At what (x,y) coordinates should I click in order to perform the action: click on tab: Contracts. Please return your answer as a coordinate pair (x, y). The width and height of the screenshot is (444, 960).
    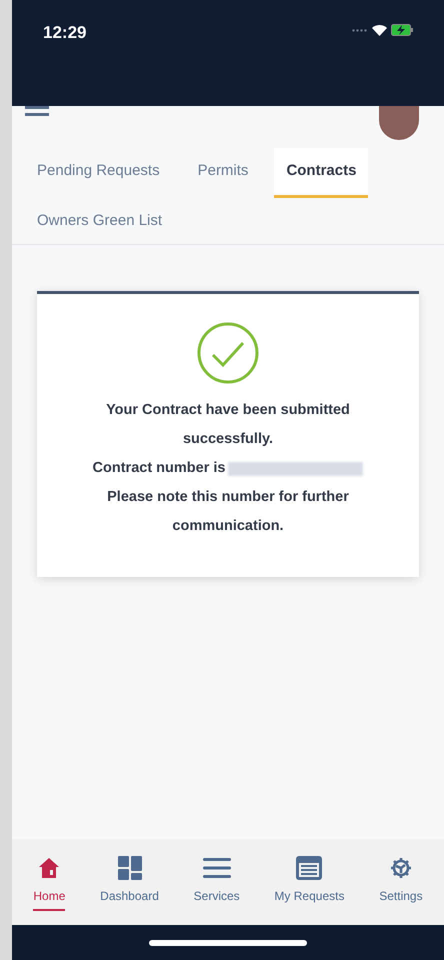
    Looking at the image, I should click on (321, 173).